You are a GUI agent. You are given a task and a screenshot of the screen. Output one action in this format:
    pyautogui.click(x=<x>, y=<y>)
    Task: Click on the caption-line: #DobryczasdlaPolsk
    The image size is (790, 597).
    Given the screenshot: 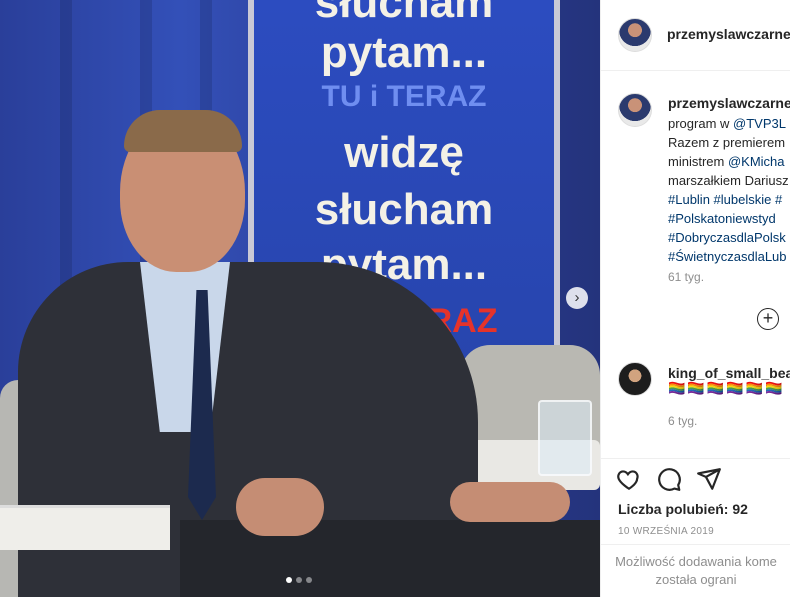 What is the action you would take?
    pyautogui.click(x=729, y=237)
    